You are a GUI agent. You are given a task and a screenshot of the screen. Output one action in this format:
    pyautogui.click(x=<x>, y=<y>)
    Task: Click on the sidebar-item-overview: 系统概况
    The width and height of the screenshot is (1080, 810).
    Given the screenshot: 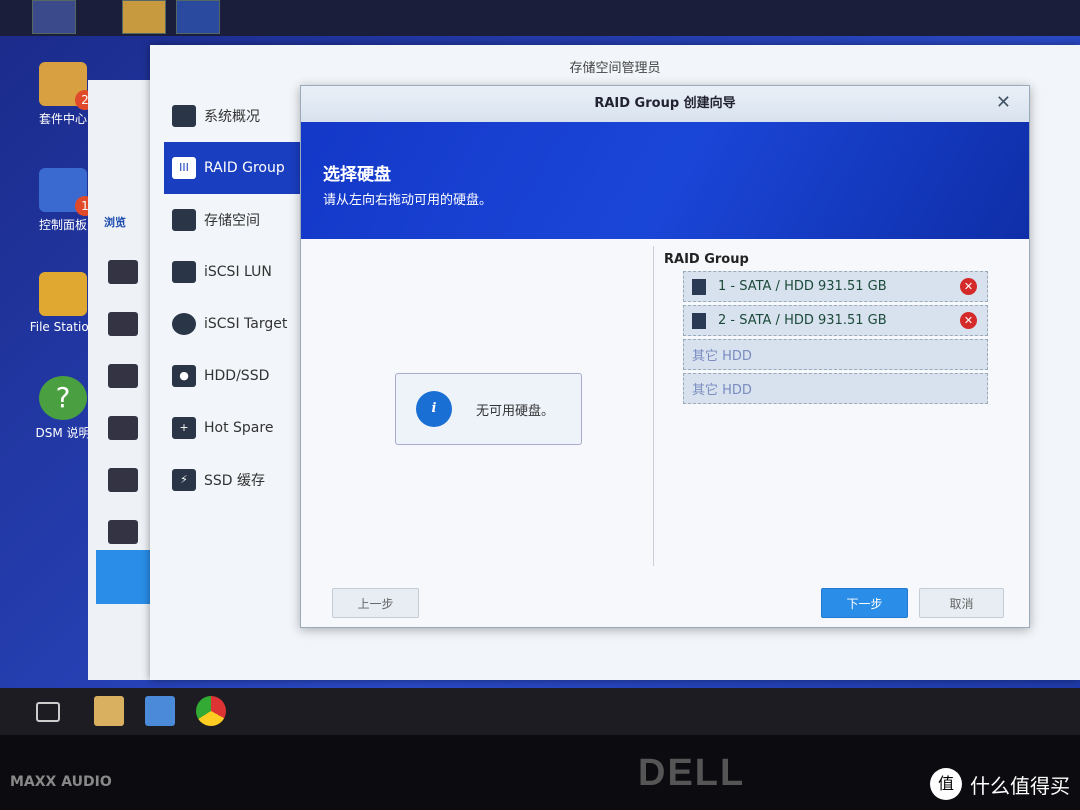 What is the action you would take?
    pyautogui.click(x=239, y=116)
    